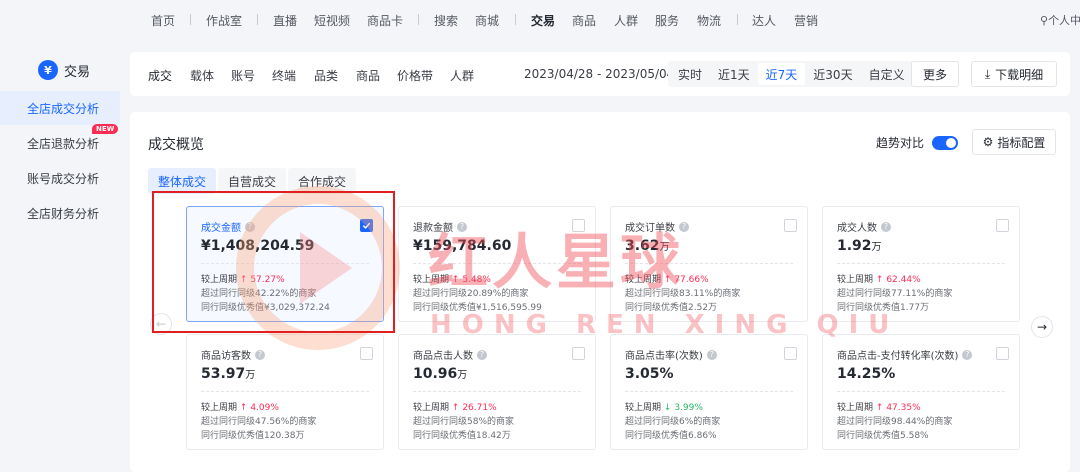 The width and height of the screenshot is (1080, 472). I want to click on metric-name: 商品访客数?, so click(285, 354).